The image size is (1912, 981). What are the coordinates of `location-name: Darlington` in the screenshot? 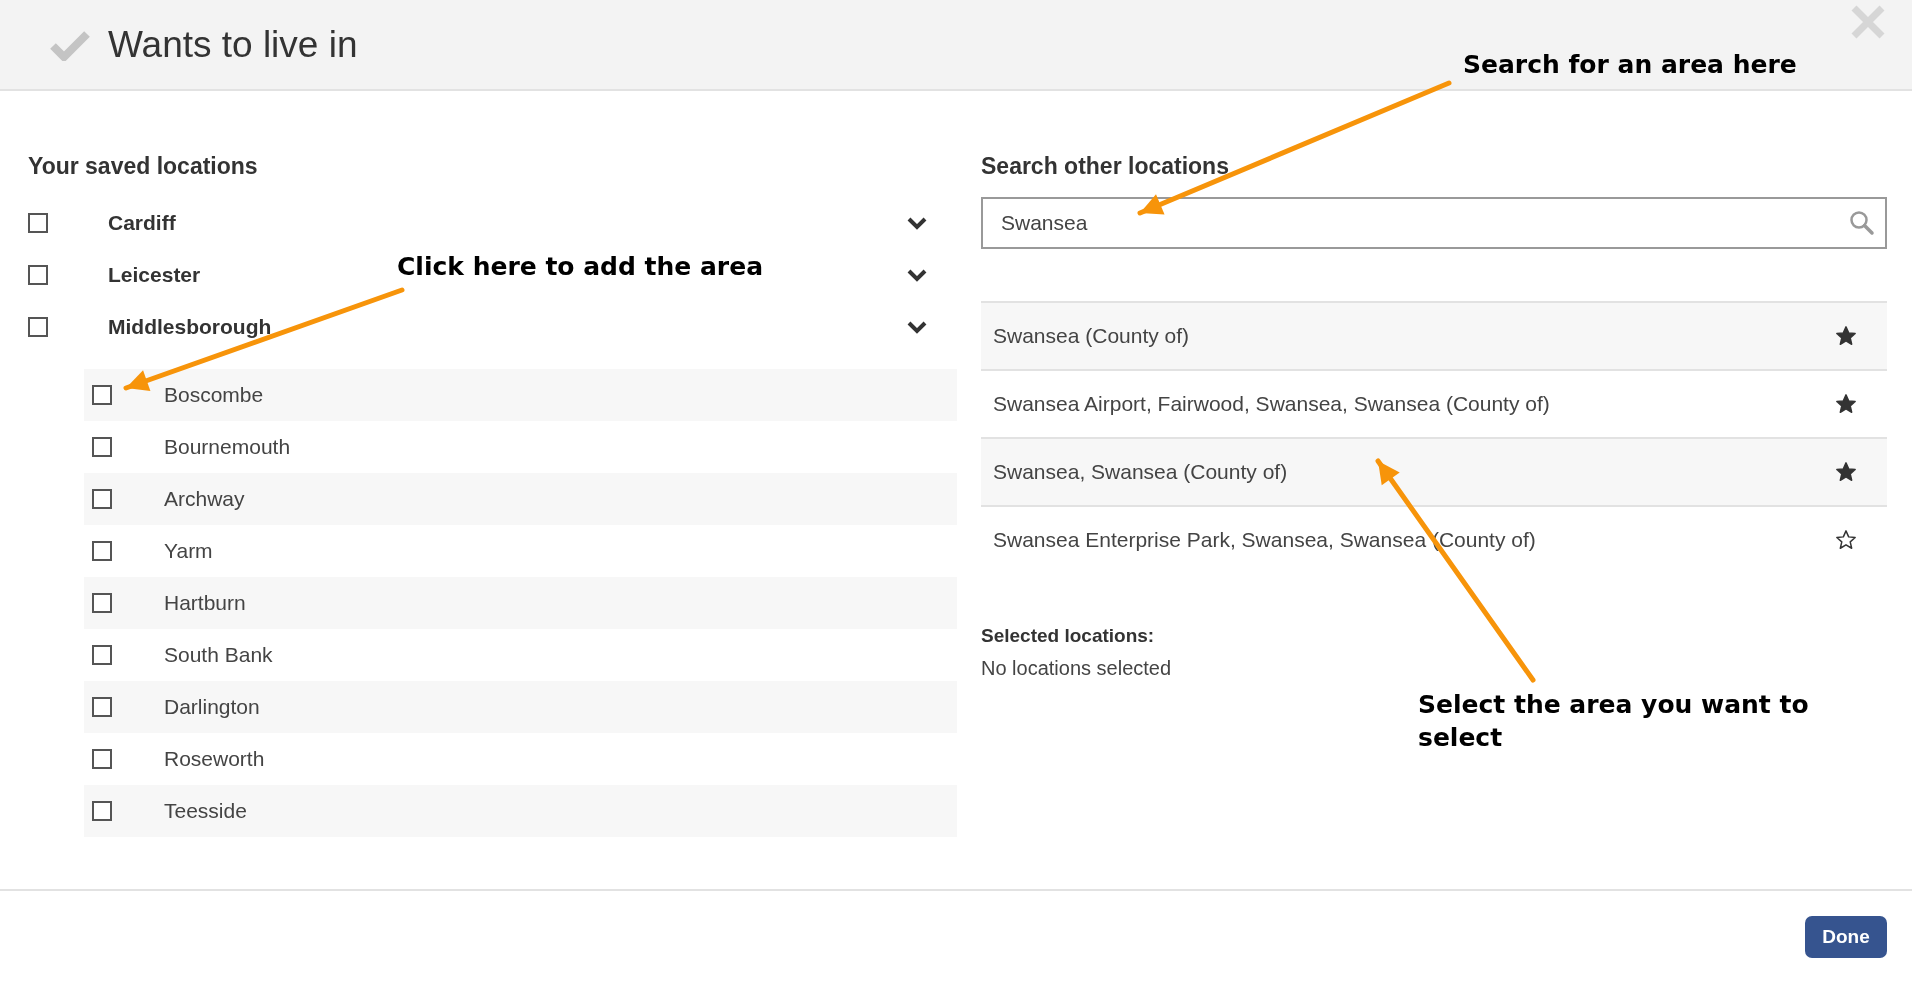 It's located at (212, 707).